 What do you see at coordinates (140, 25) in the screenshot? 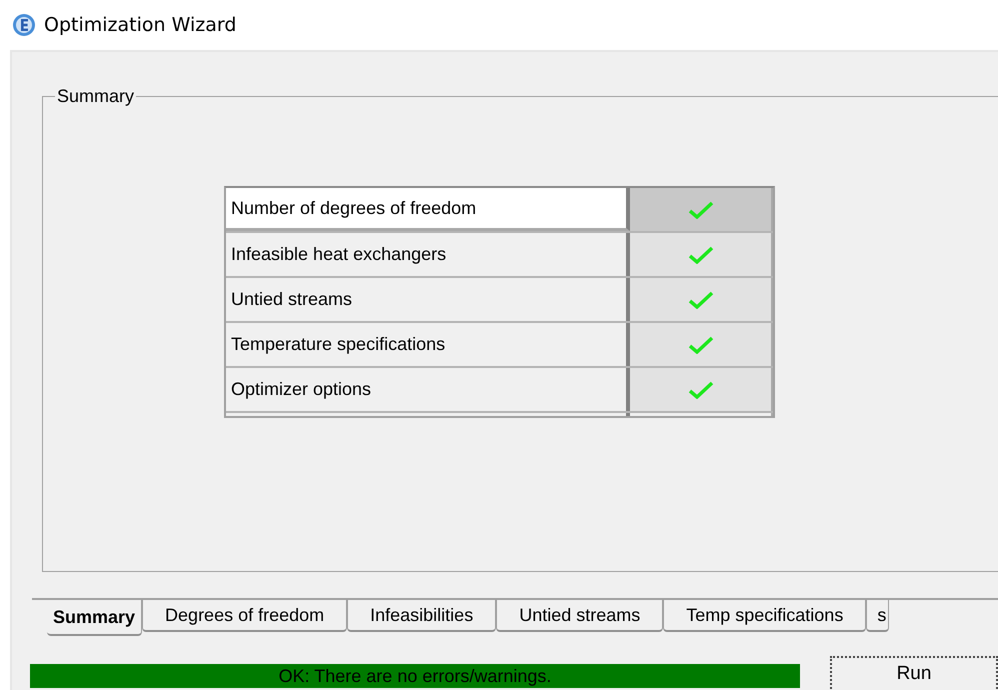
I see `window-title: Optimization Wizard` at bounding box center [140, 25].